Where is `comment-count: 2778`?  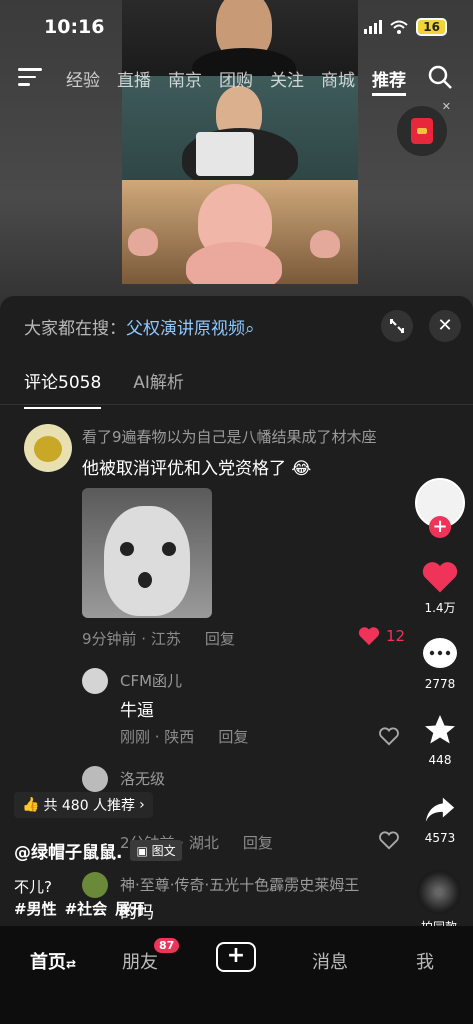 comment-count: 2778 is located at coordinates (440, 684).